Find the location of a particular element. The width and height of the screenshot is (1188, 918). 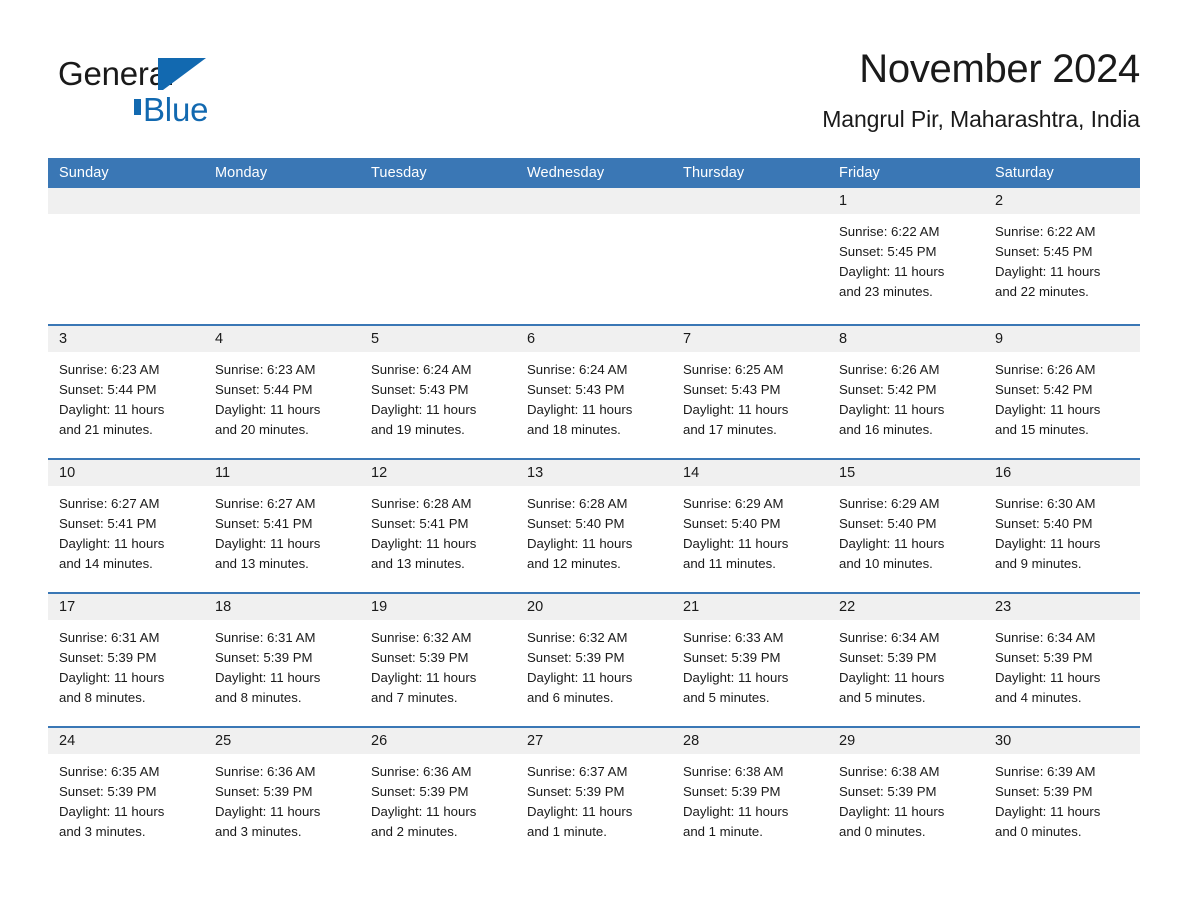

day-number-band: 30 is located at coordinates (1062, 741).